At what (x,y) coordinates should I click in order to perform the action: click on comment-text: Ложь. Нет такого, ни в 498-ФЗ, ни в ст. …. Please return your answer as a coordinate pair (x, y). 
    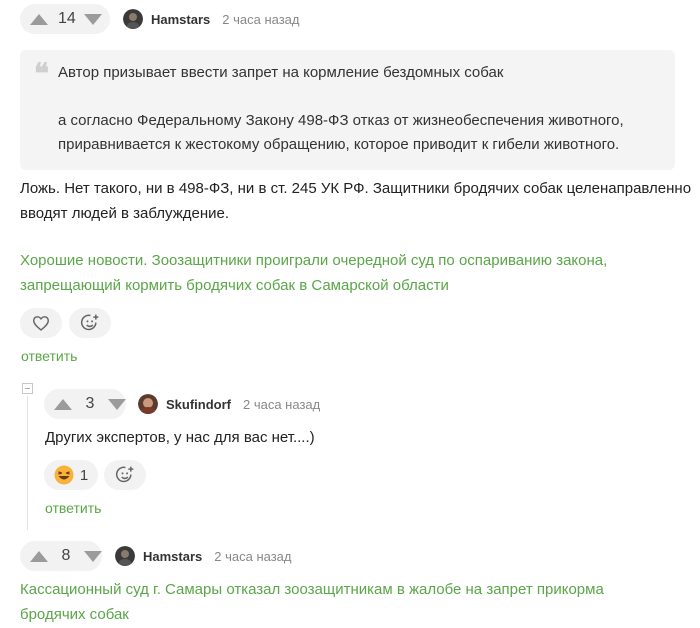
    Looking at the image, I should click on (356, 188).